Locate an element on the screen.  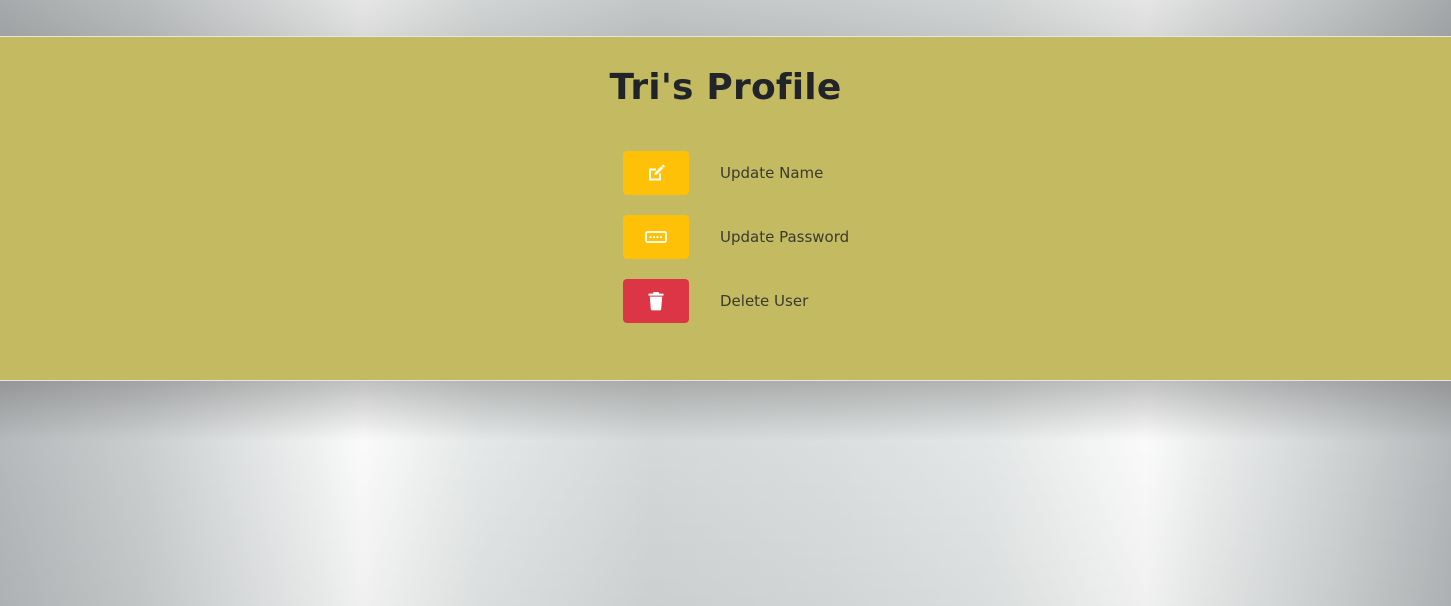
background-shadow is located at coordinates (725, 411).